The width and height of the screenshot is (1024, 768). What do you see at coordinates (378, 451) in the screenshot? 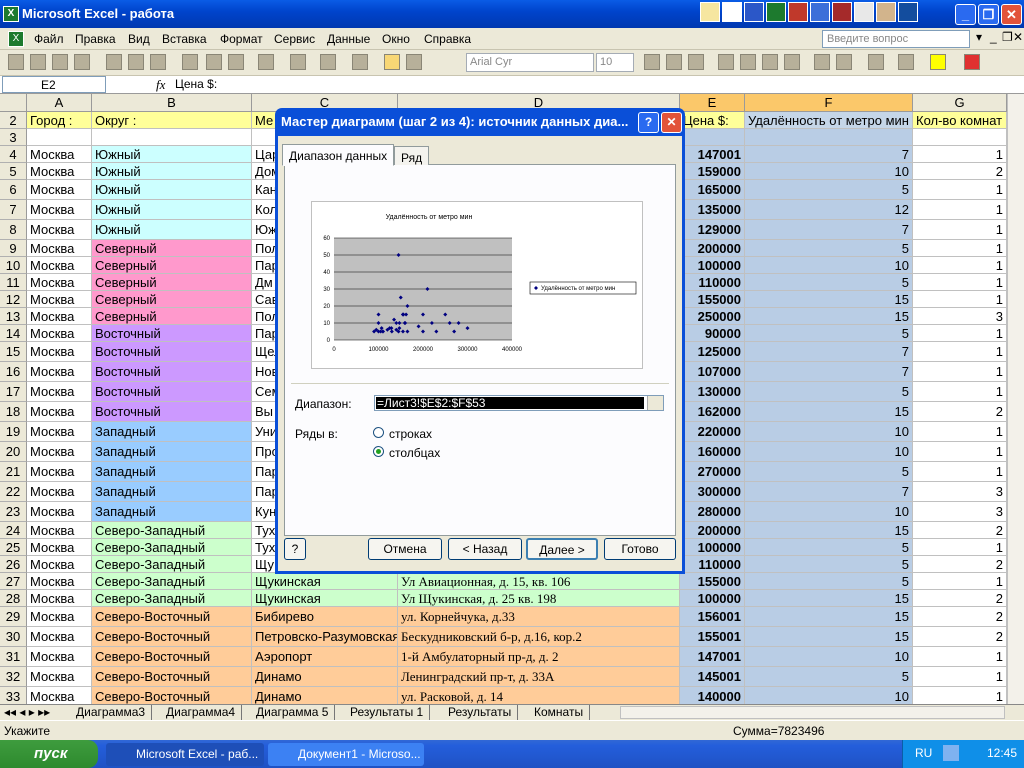
I see `radio-columns` at bounding box center [378, 451].